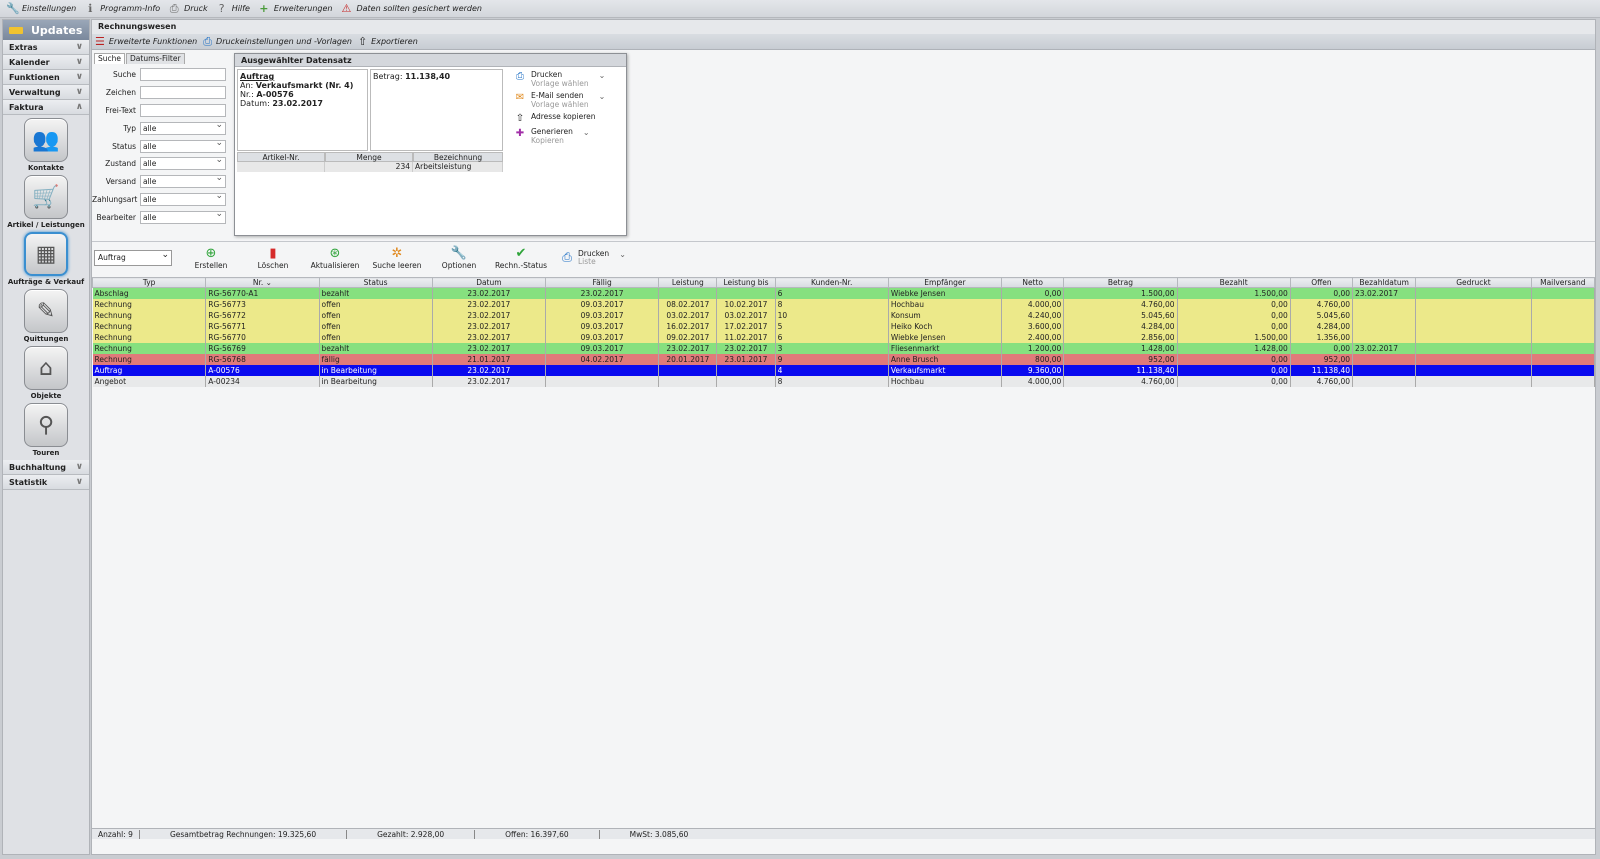  What do you see at coordinates (388, 76) in the screenshot?
I see `betrag-label: Betrag:` at bounding box center [388, 76].